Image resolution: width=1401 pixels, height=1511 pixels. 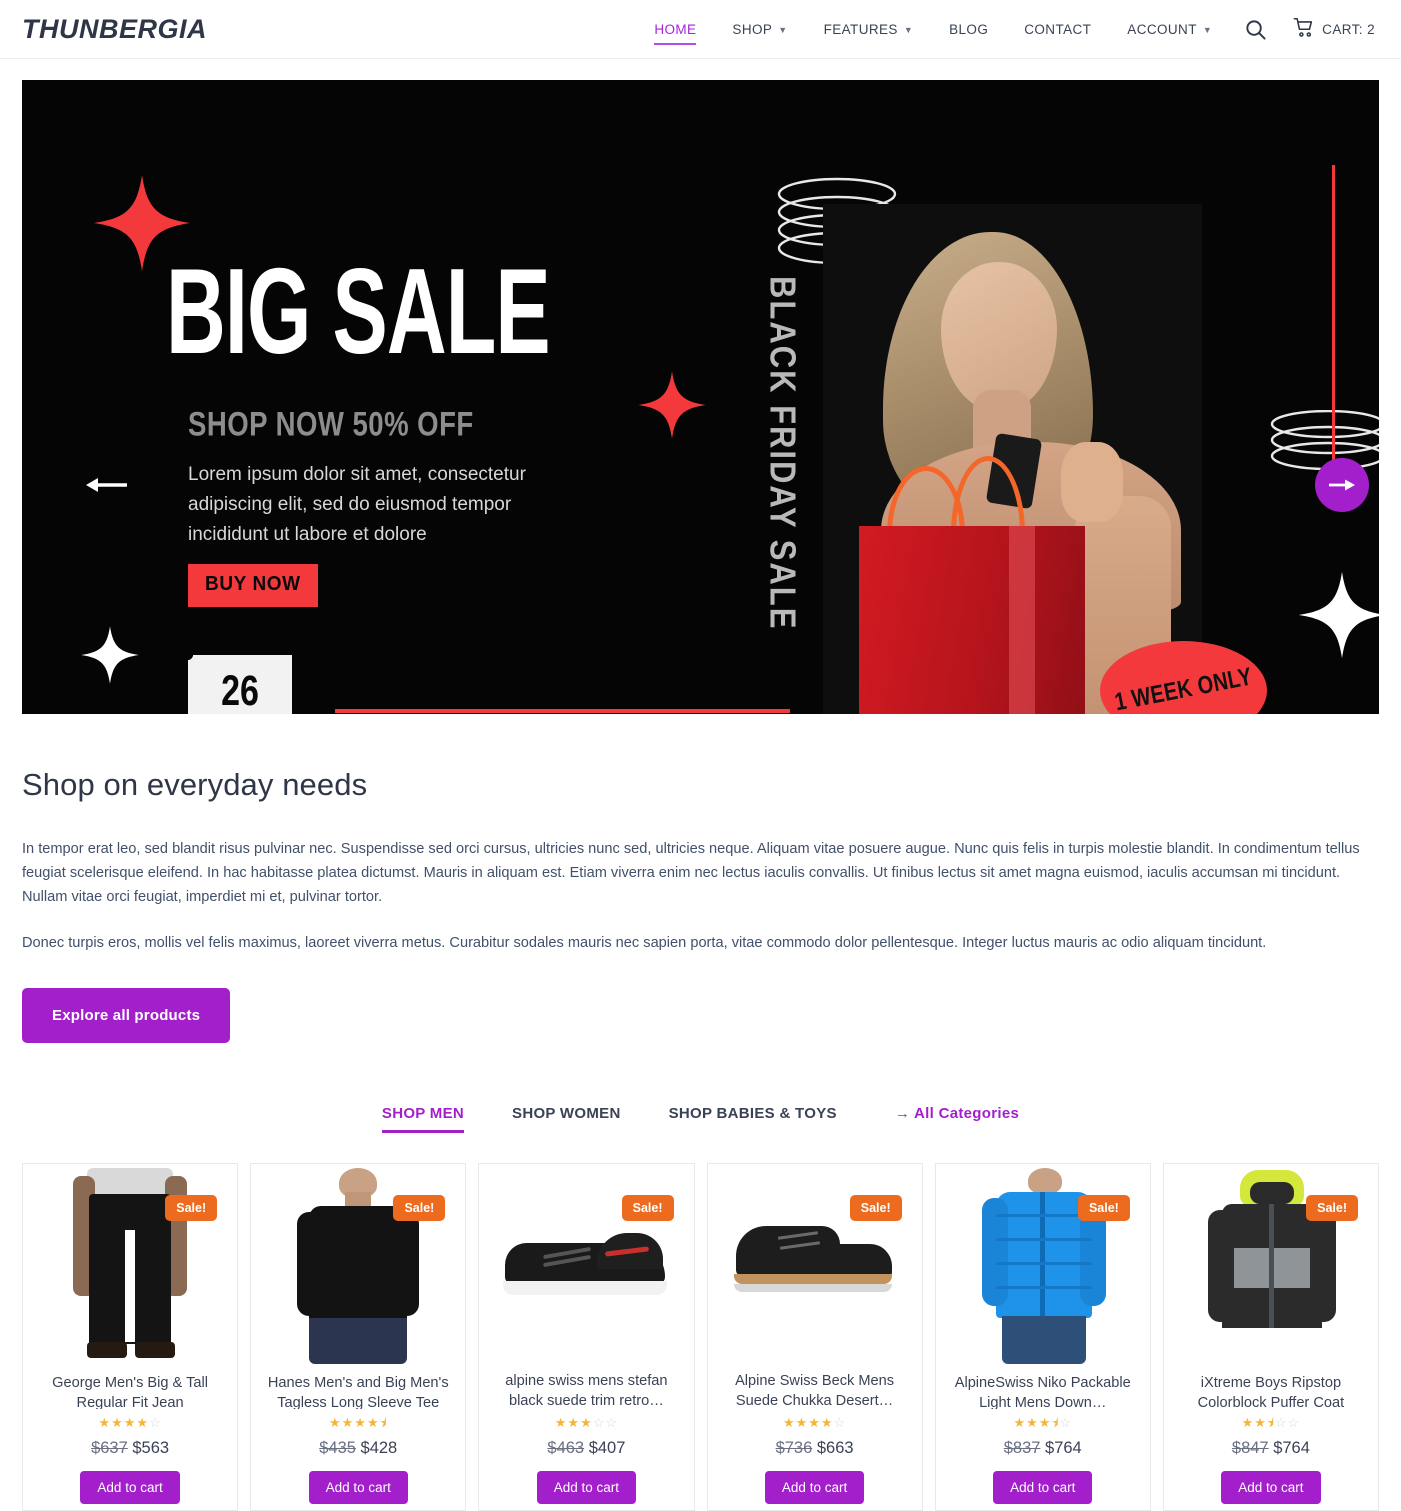 What do you see at coordinates (1348, 29) in the screenshot?
I see `cart-label: CART: 2` at bounding box center [1348, 29].